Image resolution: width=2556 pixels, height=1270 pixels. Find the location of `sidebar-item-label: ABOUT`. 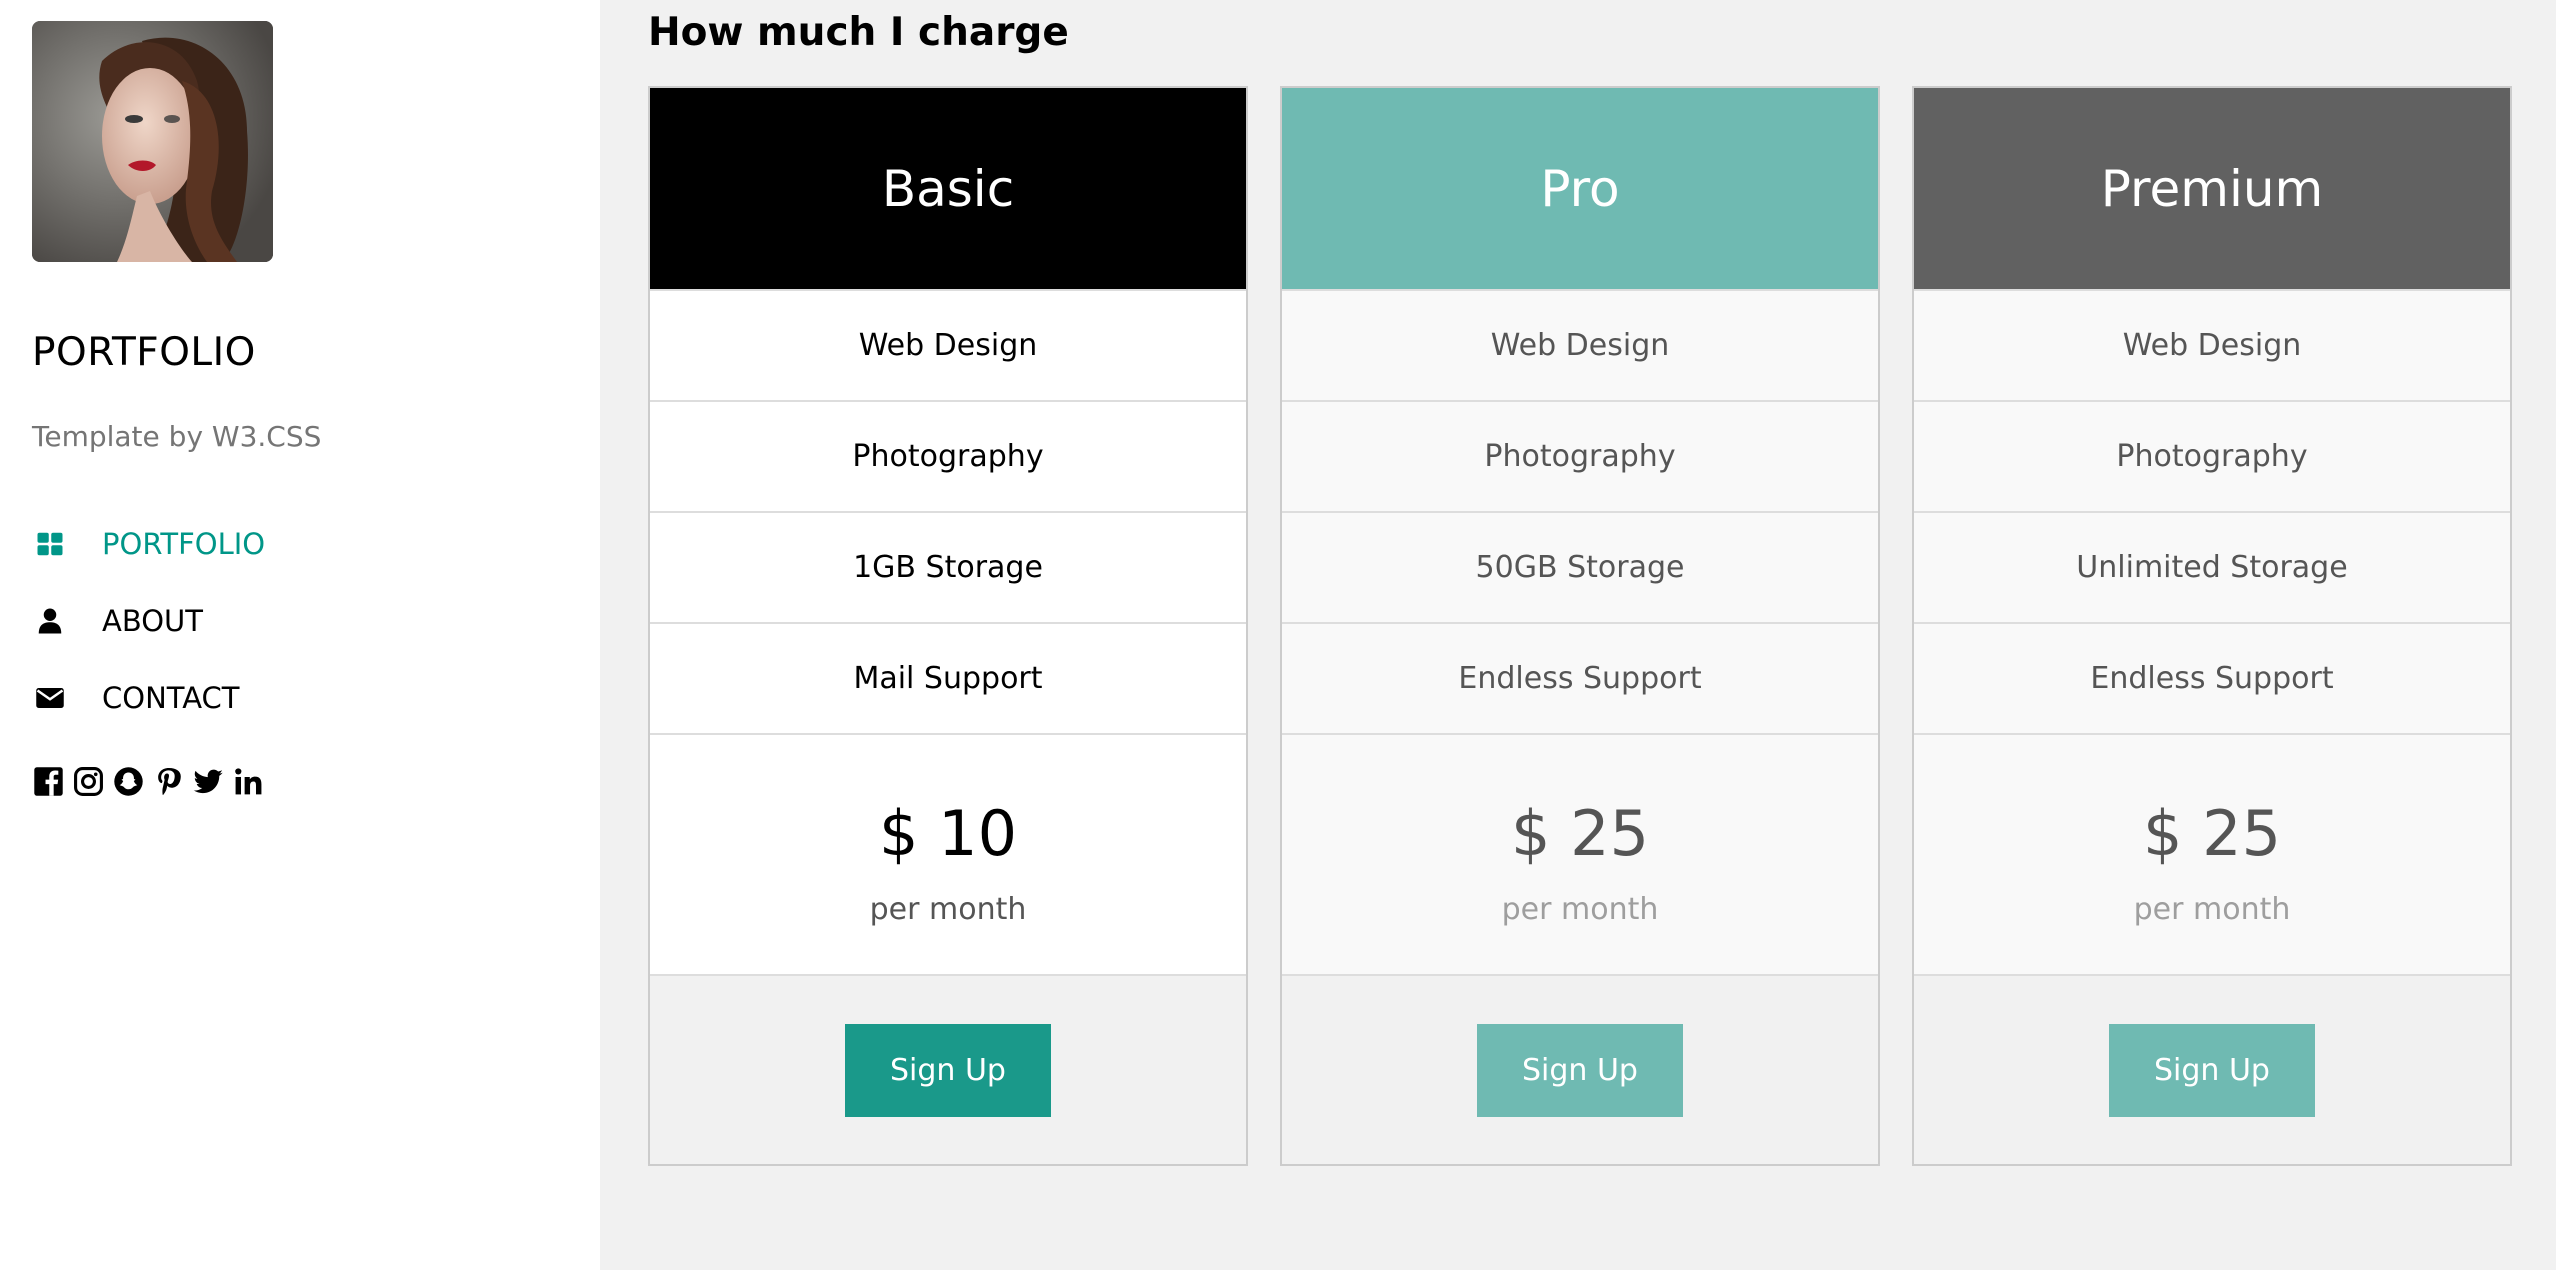

sidebar-item-label: ABOUT is located at coordinates (152, 620).